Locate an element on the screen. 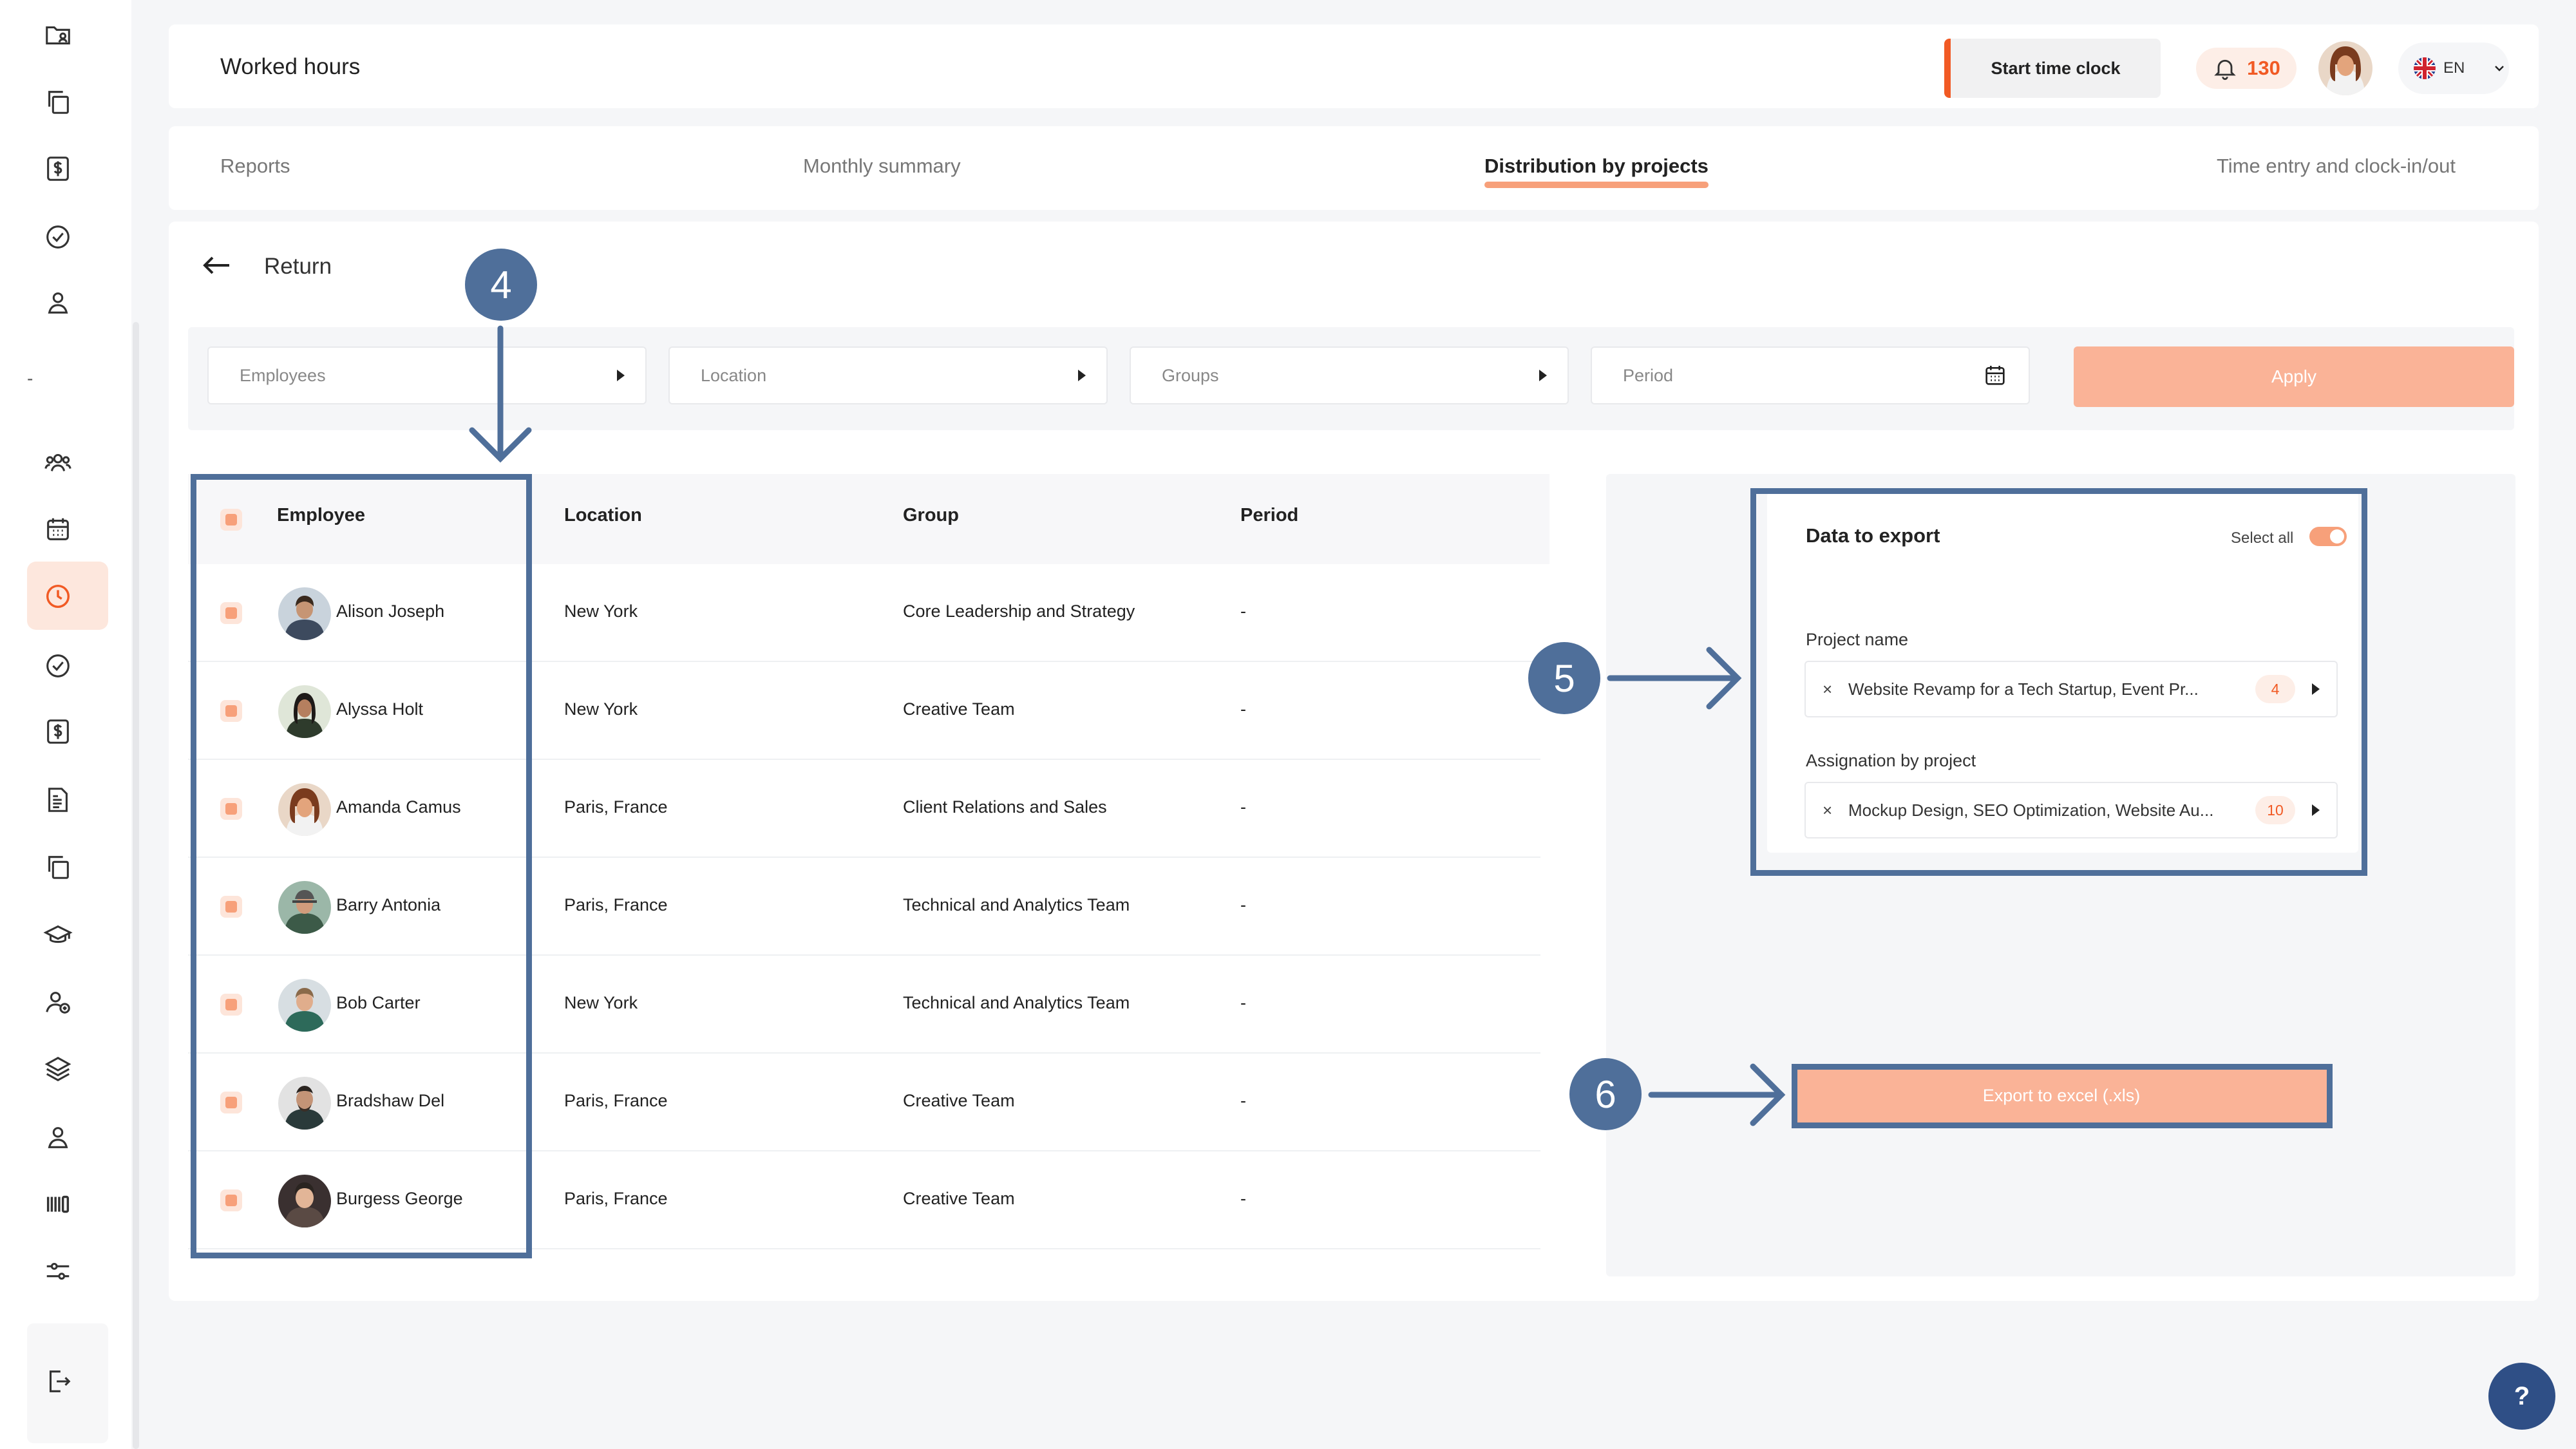 This screenshot has height=1449, width=2576. help-button: ? is located at coordinates (2522, 1397).